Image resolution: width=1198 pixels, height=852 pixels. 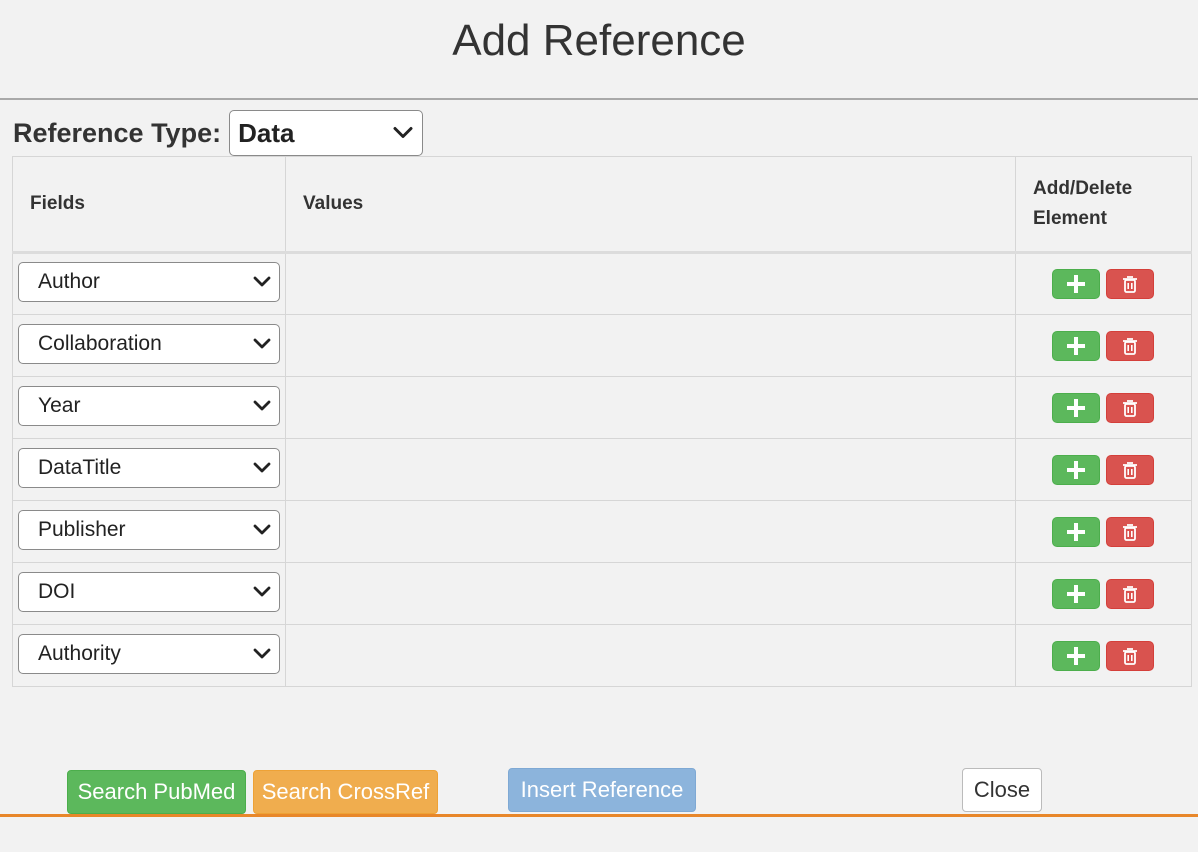 What do you see at coordinates (326, 133) in the screenshot?
I see `reference-type-select: Data` at bounding box center [326, 133].